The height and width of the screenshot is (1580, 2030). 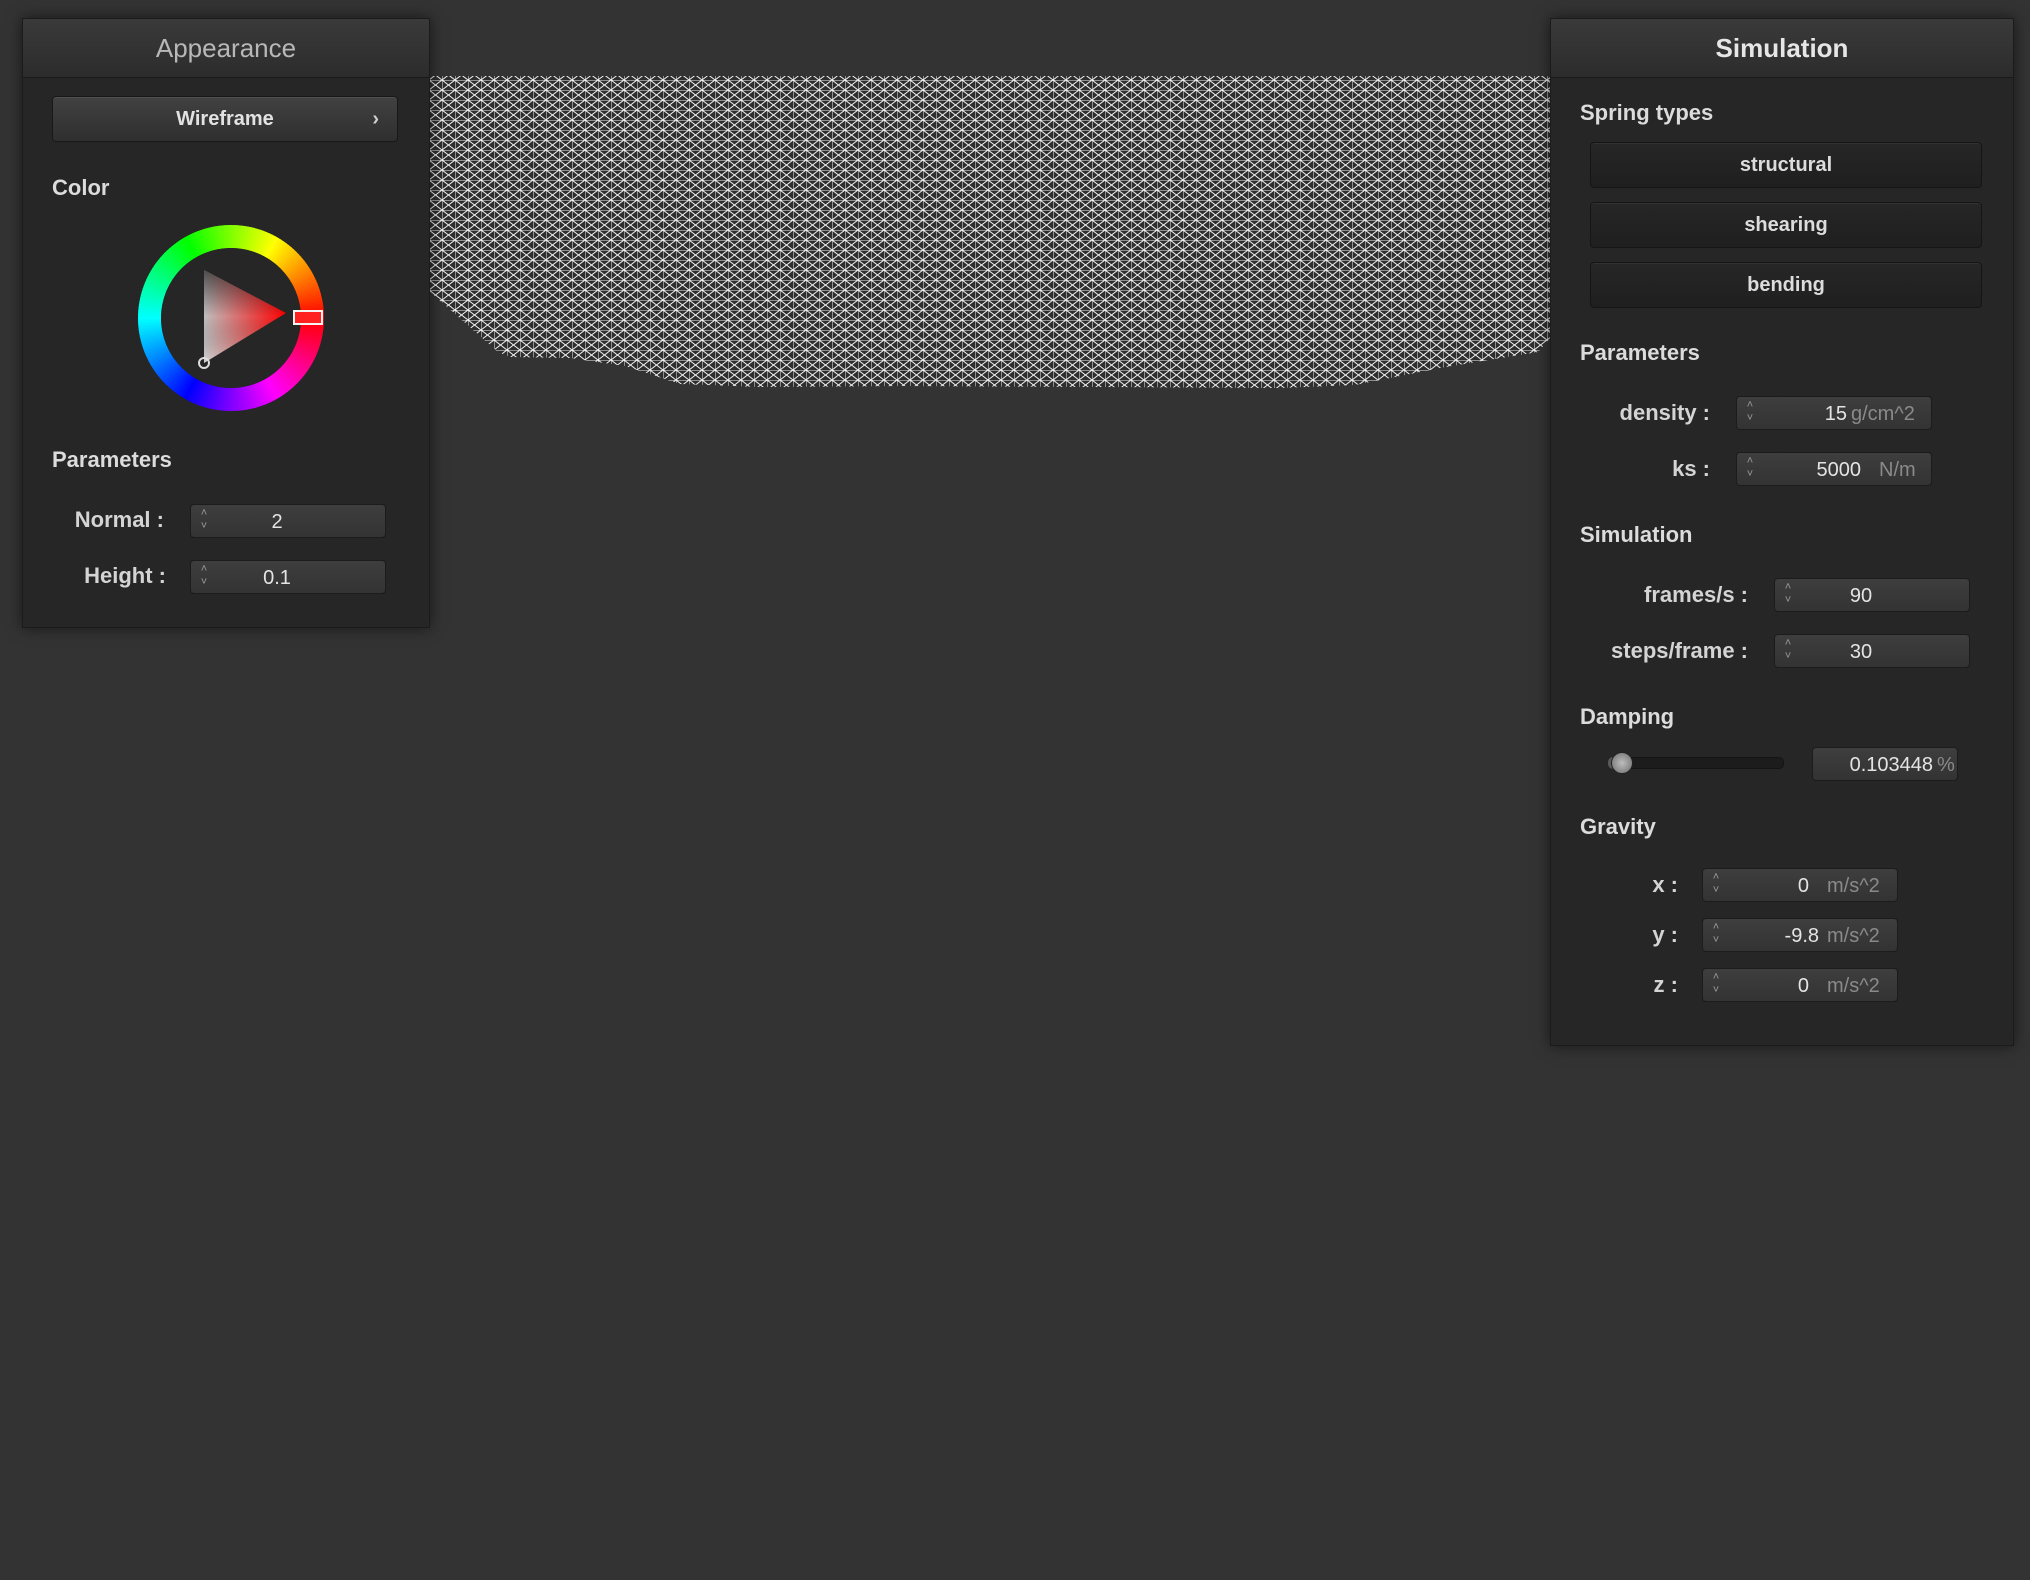 What do you see at coordinates (1665, 984) in the screenshot?
I see `gravity-z-label: z :` at bounding box center [1665, 984].